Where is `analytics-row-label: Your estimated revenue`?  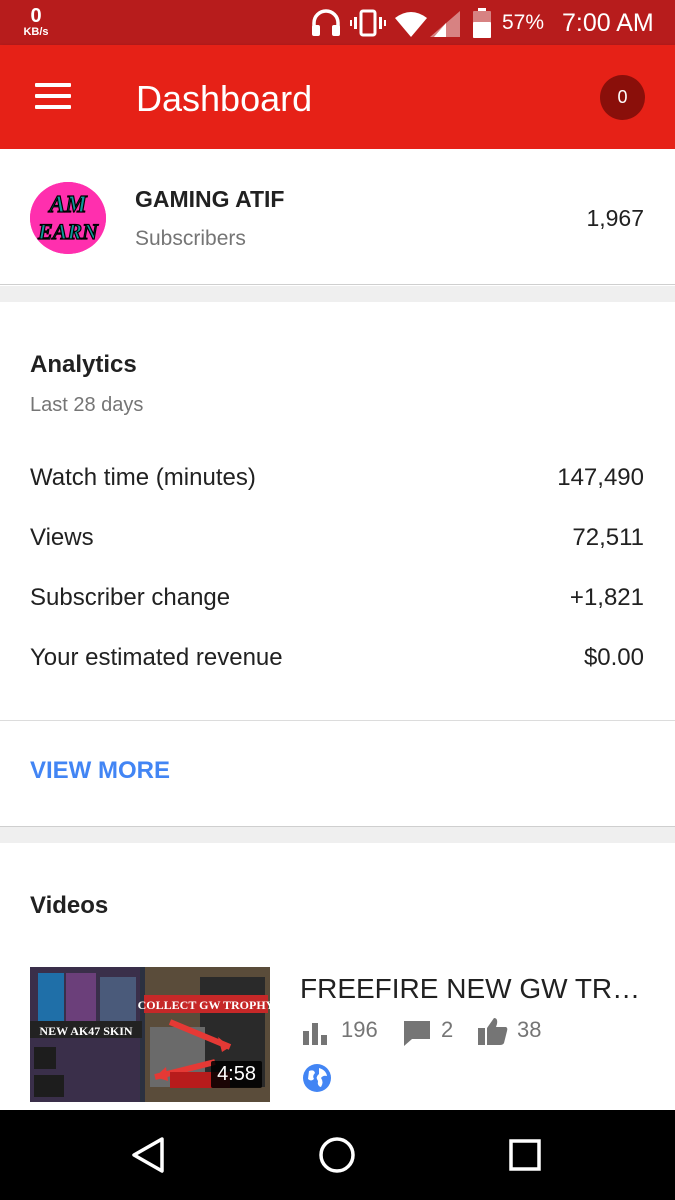
analytics-row-label: Your estimated revenue is located at coordinates (156, 657).